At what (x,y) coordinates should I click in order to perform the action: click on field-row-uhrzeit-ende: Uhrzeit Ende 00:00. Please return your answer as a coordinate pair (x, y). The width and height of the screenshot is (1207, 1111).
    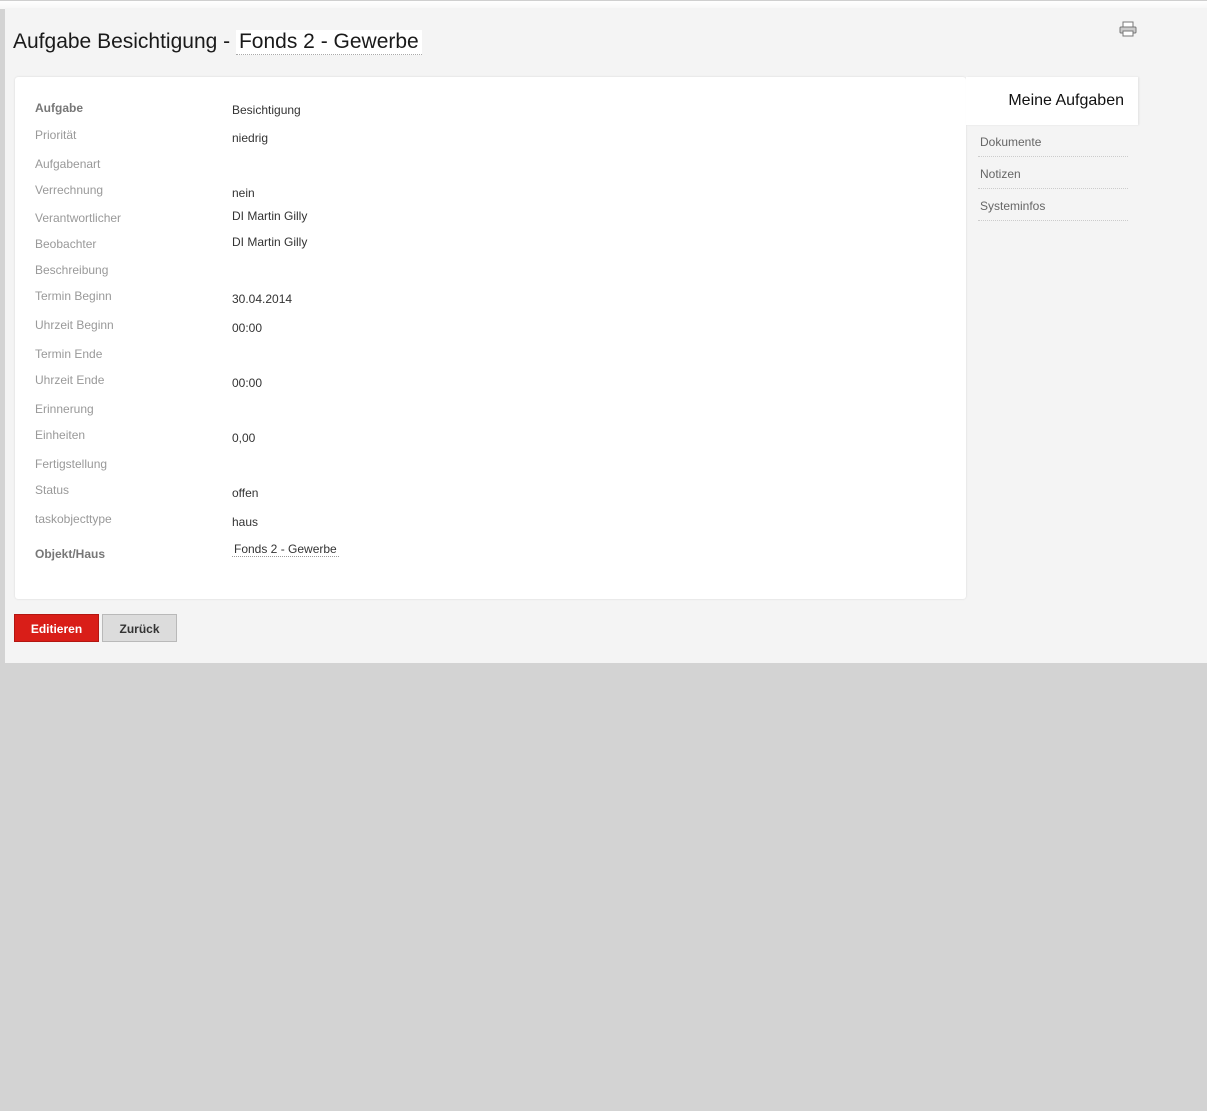
    Looking at the image, I should click on (485, 383).